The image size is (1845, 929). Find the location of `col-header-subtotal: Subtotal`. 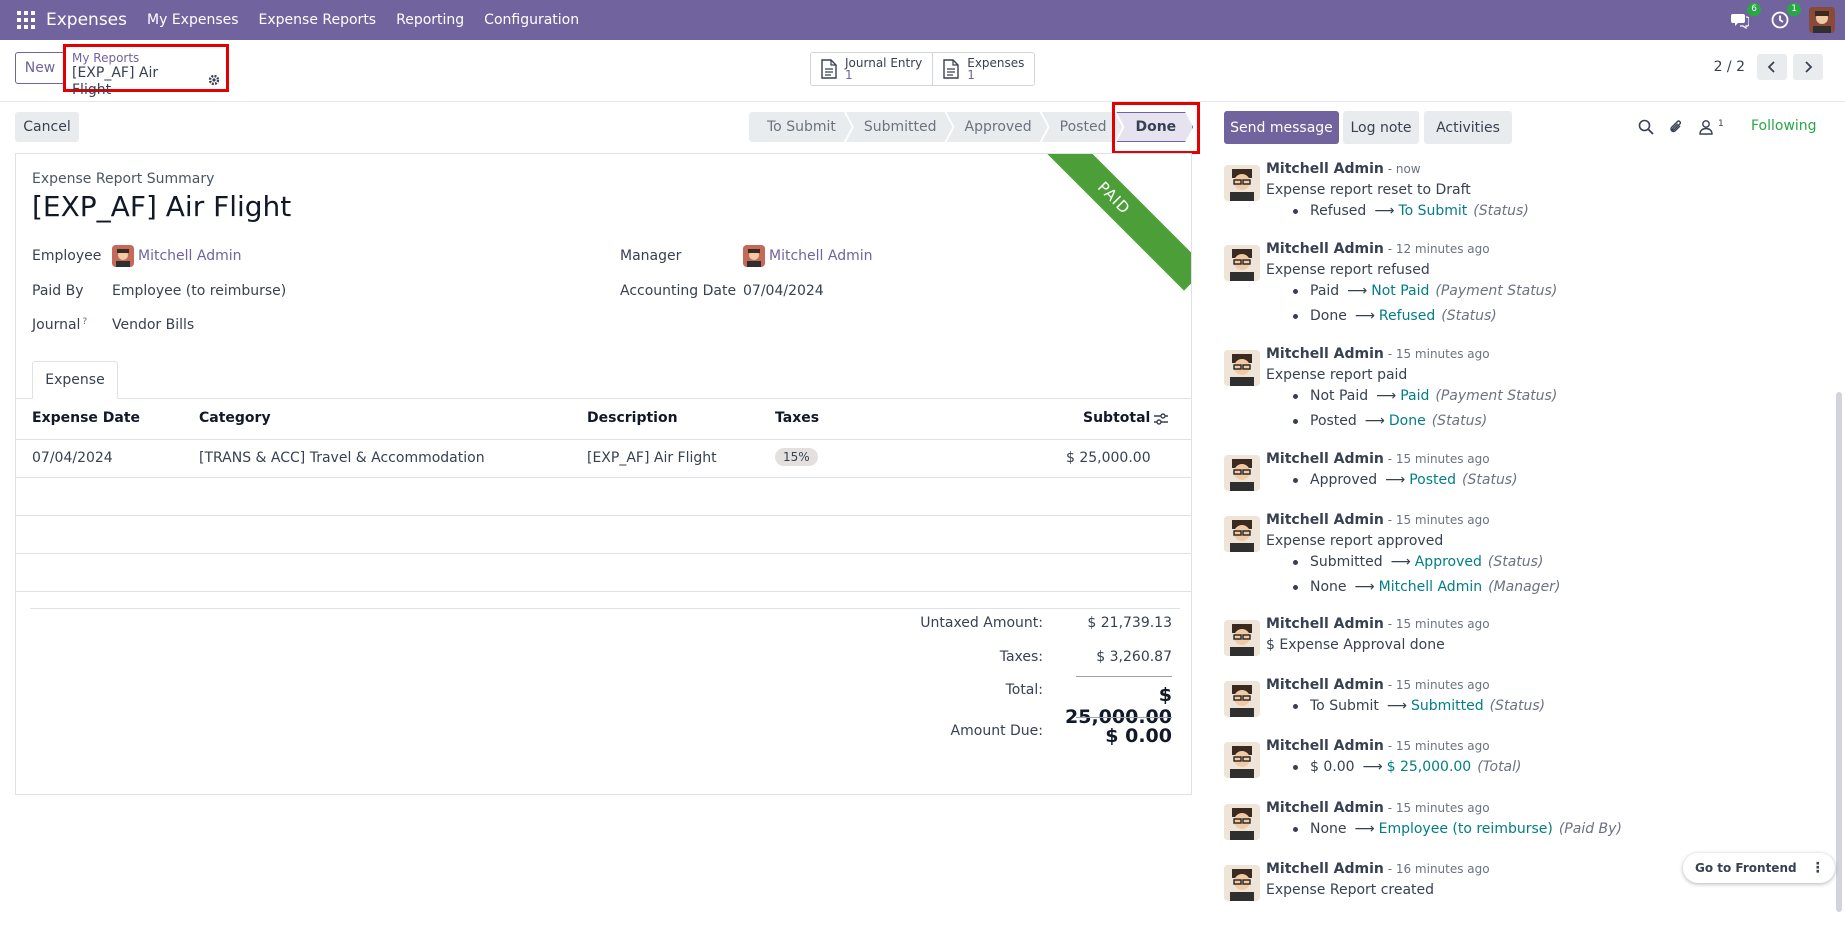

col-header-subtotal: Subtotal is located at coordinates (1116, 418).